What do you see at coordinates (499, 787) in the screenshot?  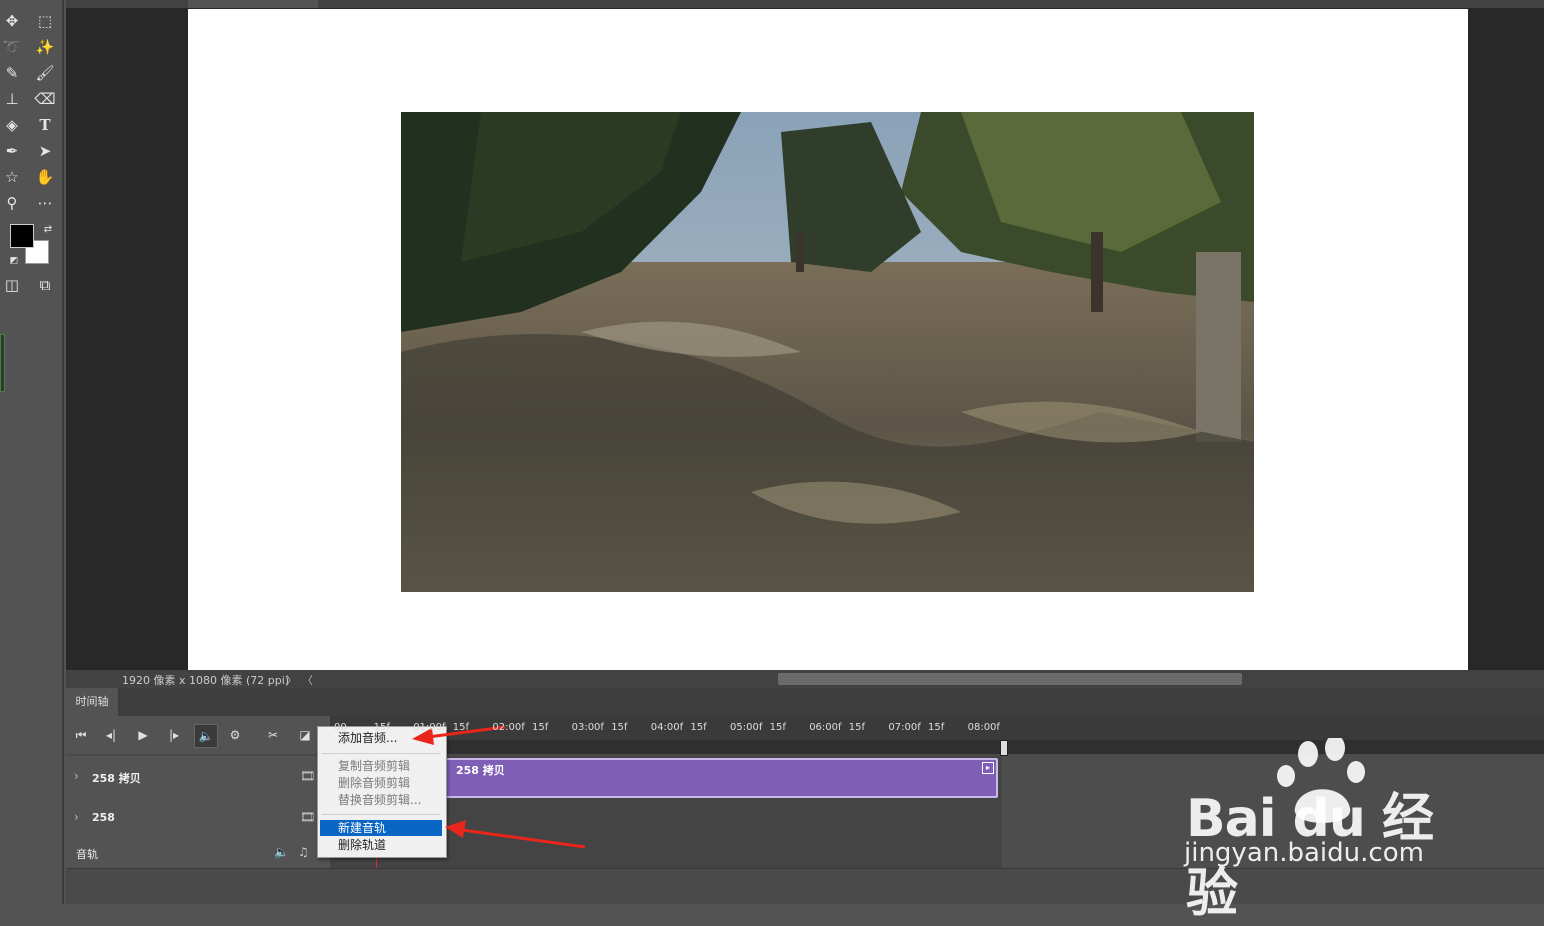 I see `annotation-layer` at bounding box center [499, 787].